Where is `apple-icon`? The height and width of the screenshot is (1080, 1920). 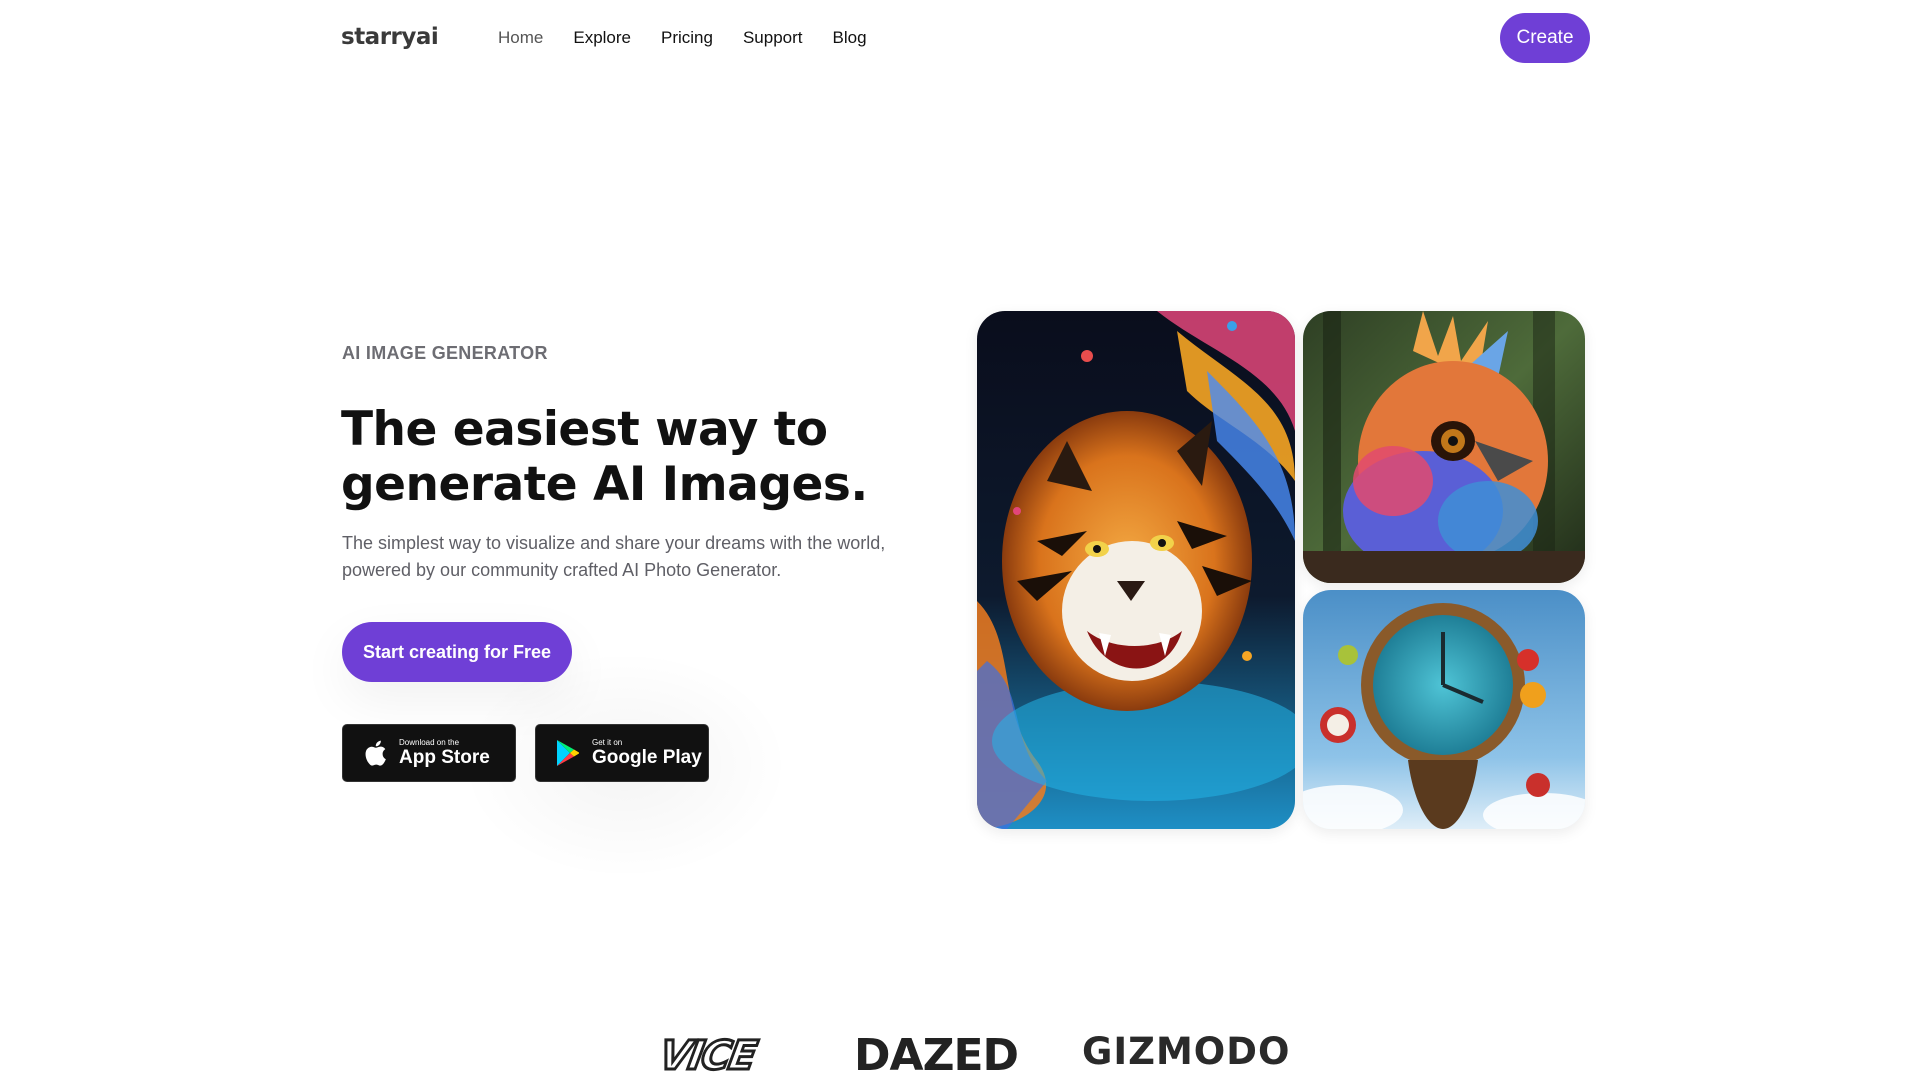
apple-icon is located at coordinates (375, 753).